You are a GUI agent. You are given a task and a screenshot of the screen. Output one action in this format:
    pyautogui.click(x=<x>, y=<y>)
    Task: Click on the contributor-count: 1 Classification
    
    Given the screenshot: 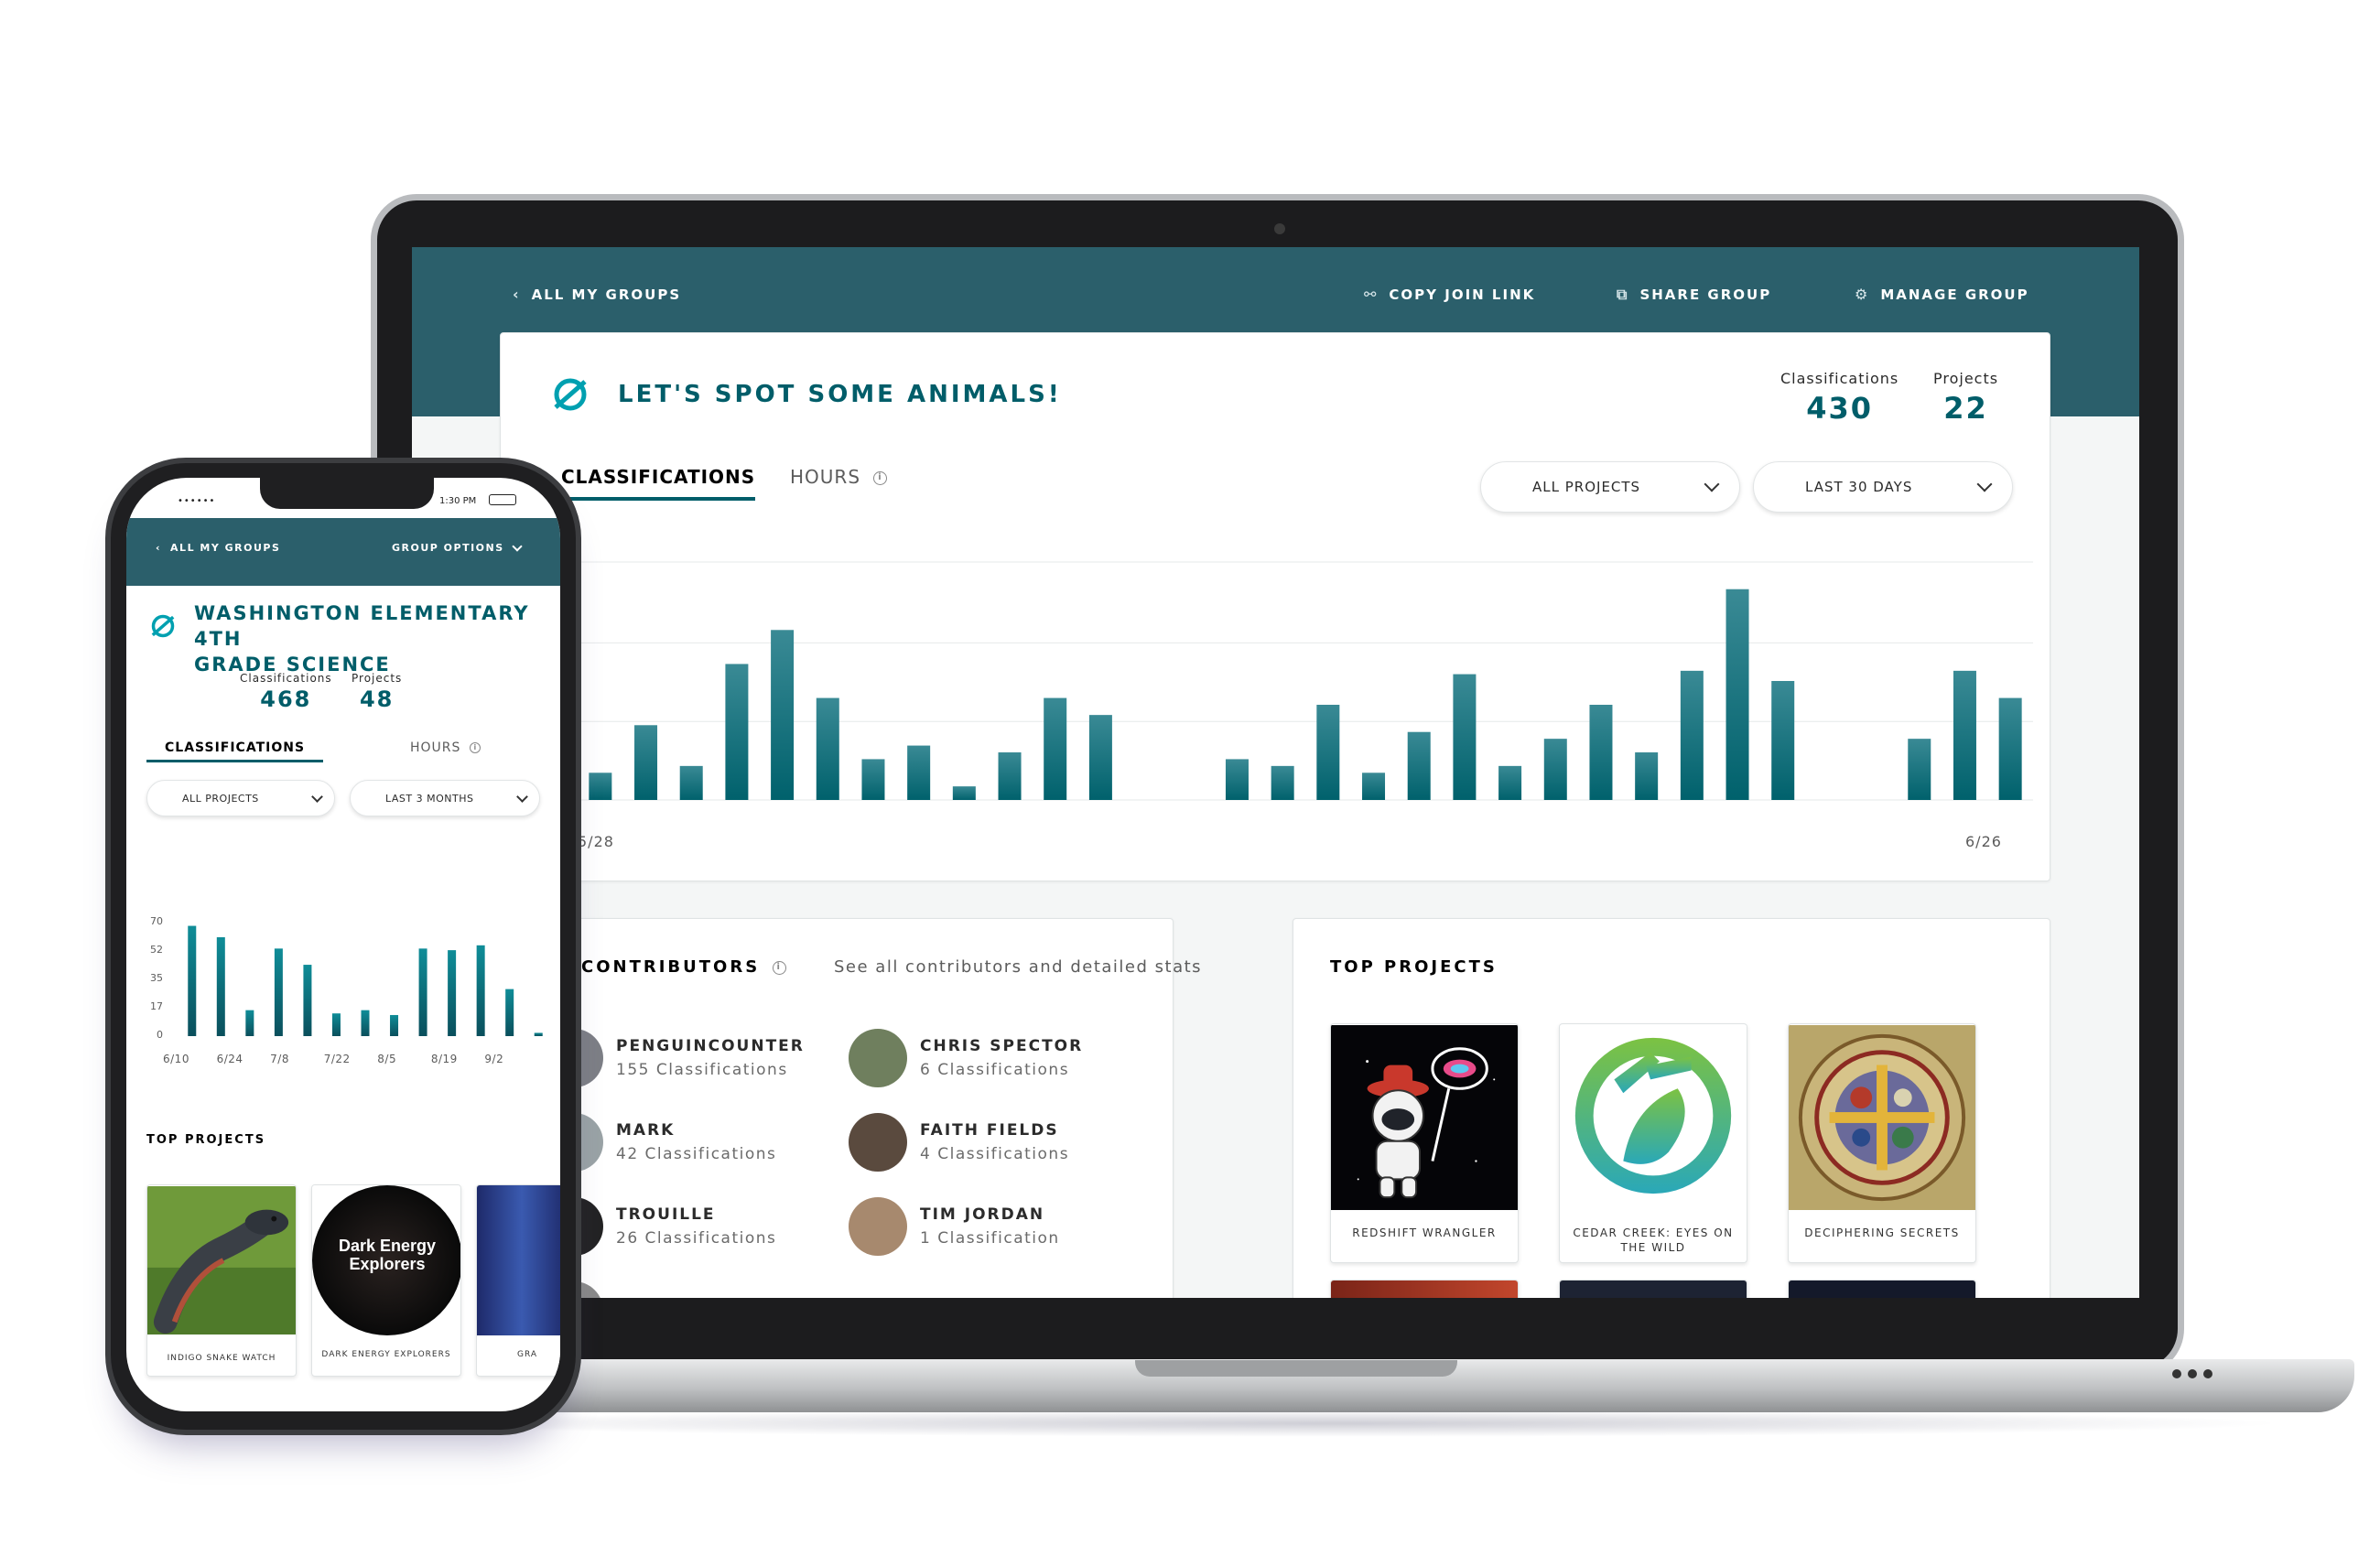 What is the action you would take?
    pyautogui.click(x=990, y=1238)
    